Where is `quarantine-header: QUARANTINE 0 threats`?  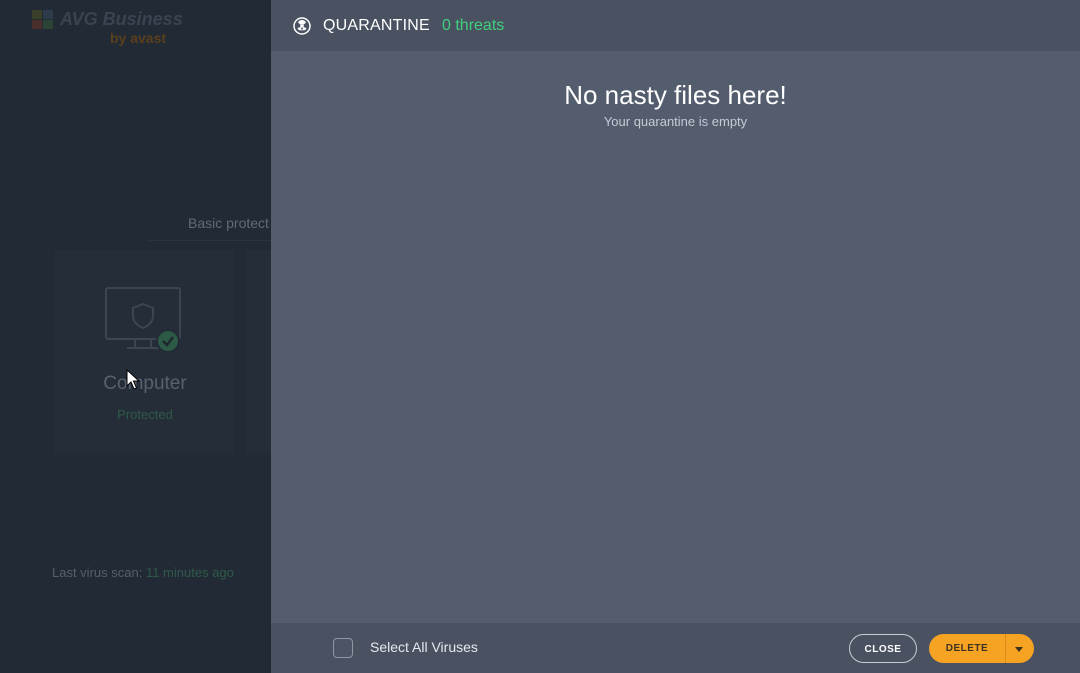
quarantine-header: QUARANTINE 0 threats is located at coordinates (675, 25).